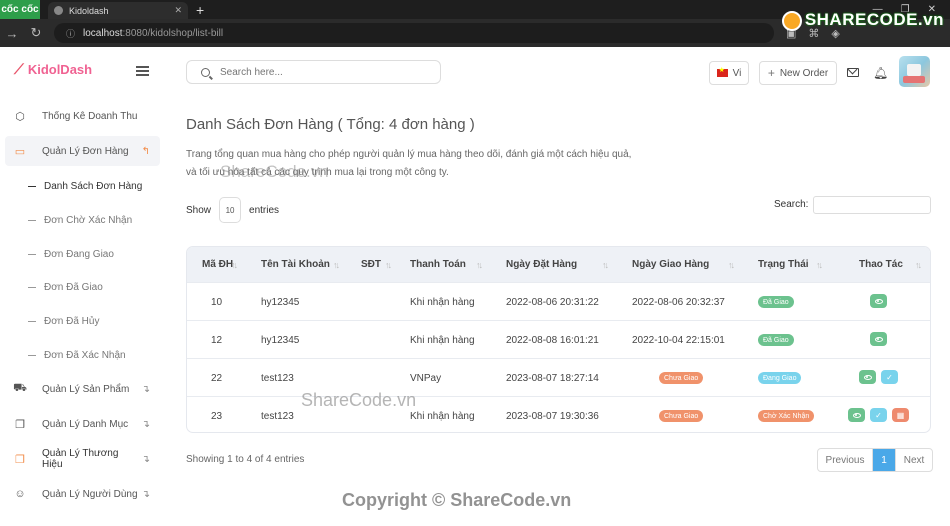  I want to click on sidebar-item-revenue: ⬡ Thống Kê Doanh Thu, so click(82, 116).